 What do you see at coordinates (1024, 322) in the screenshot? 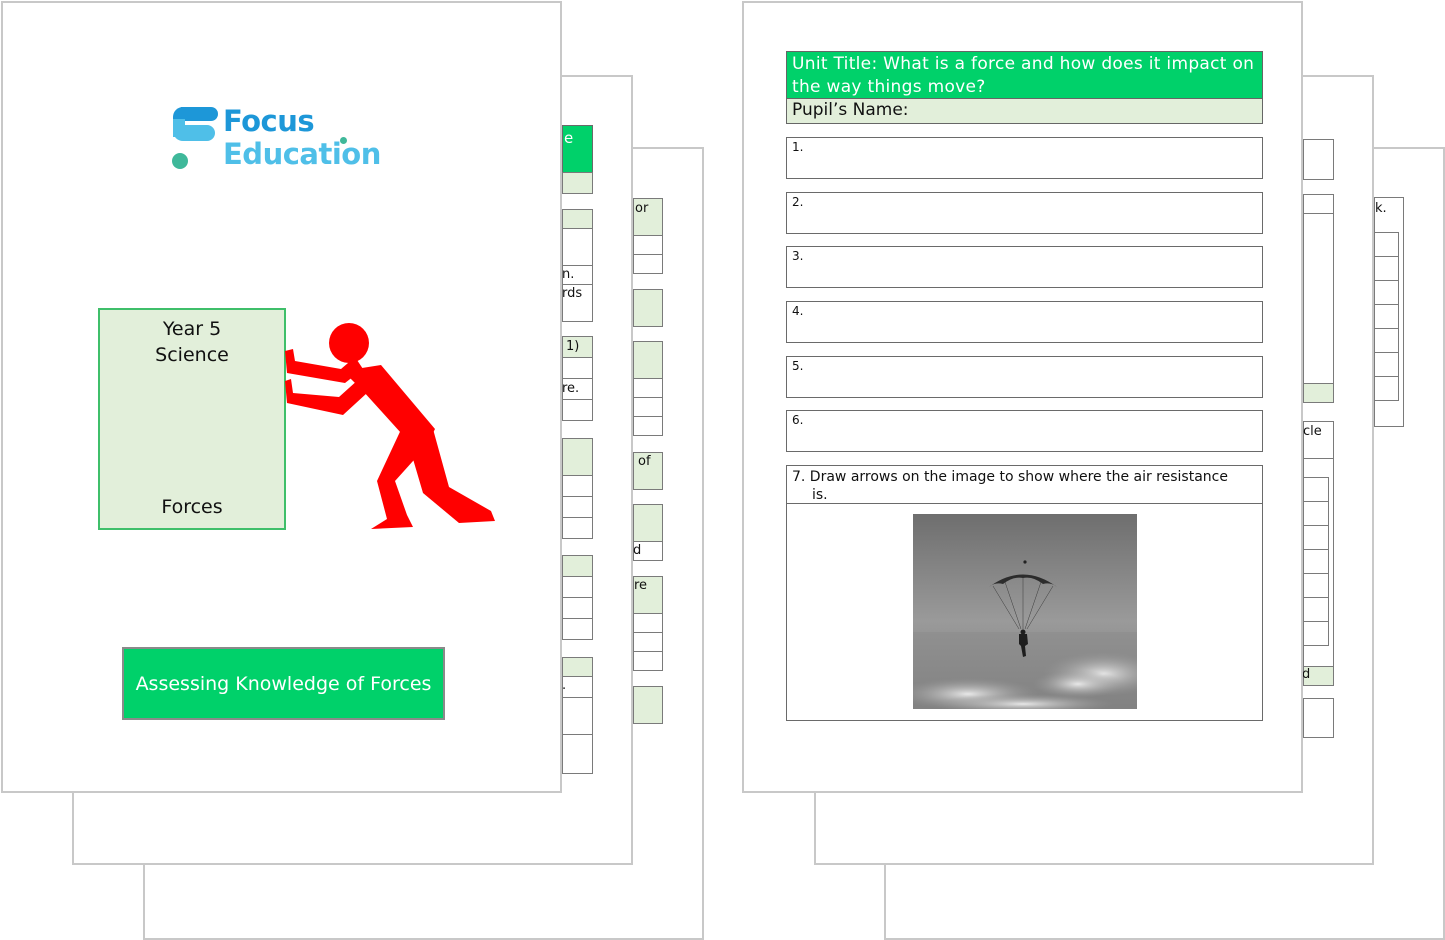
I see `answer-box-4: 4.` at bounding box center [1024, 322].